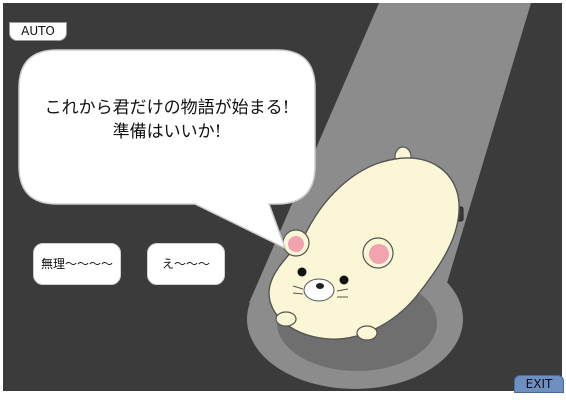 This screenshot has height=400, width=566. Describe the element at coordinates (38, 31) in the screenshot. I see `auto-button: AUTO` at that location.